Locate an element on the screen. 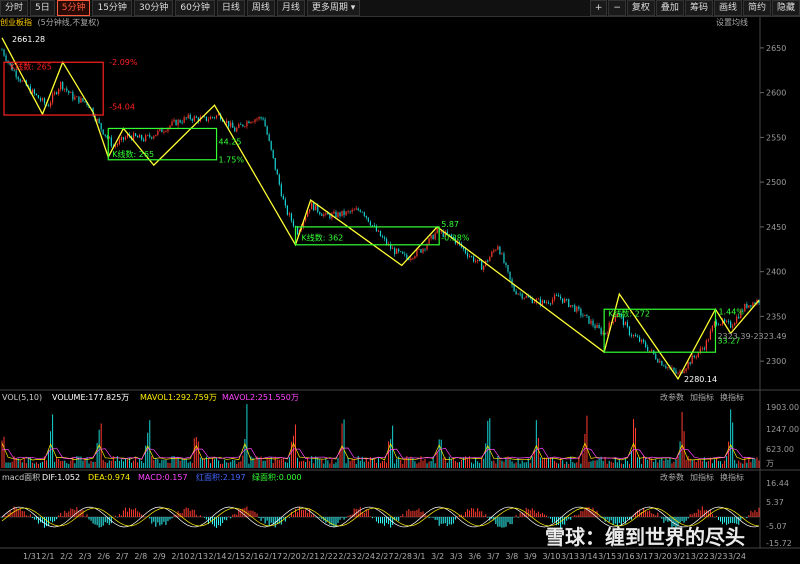 This screenshot has width=800, height=564. vol-panel-button: 加指标 is located at coordinates (702, 397).